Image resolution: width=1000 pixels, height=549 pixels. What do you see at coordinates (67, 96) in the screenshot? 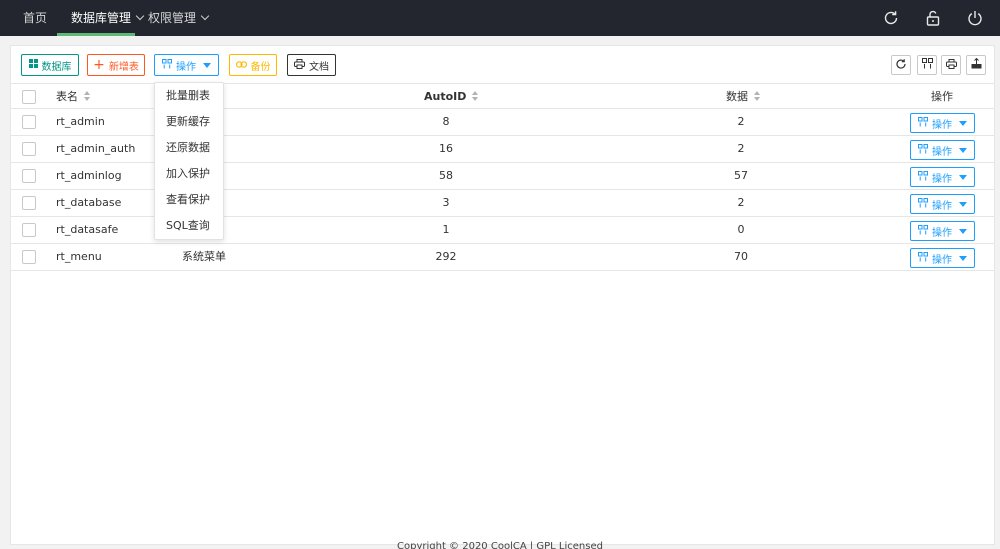
I see `header-label: 表名` at bounding box center [67, 96].